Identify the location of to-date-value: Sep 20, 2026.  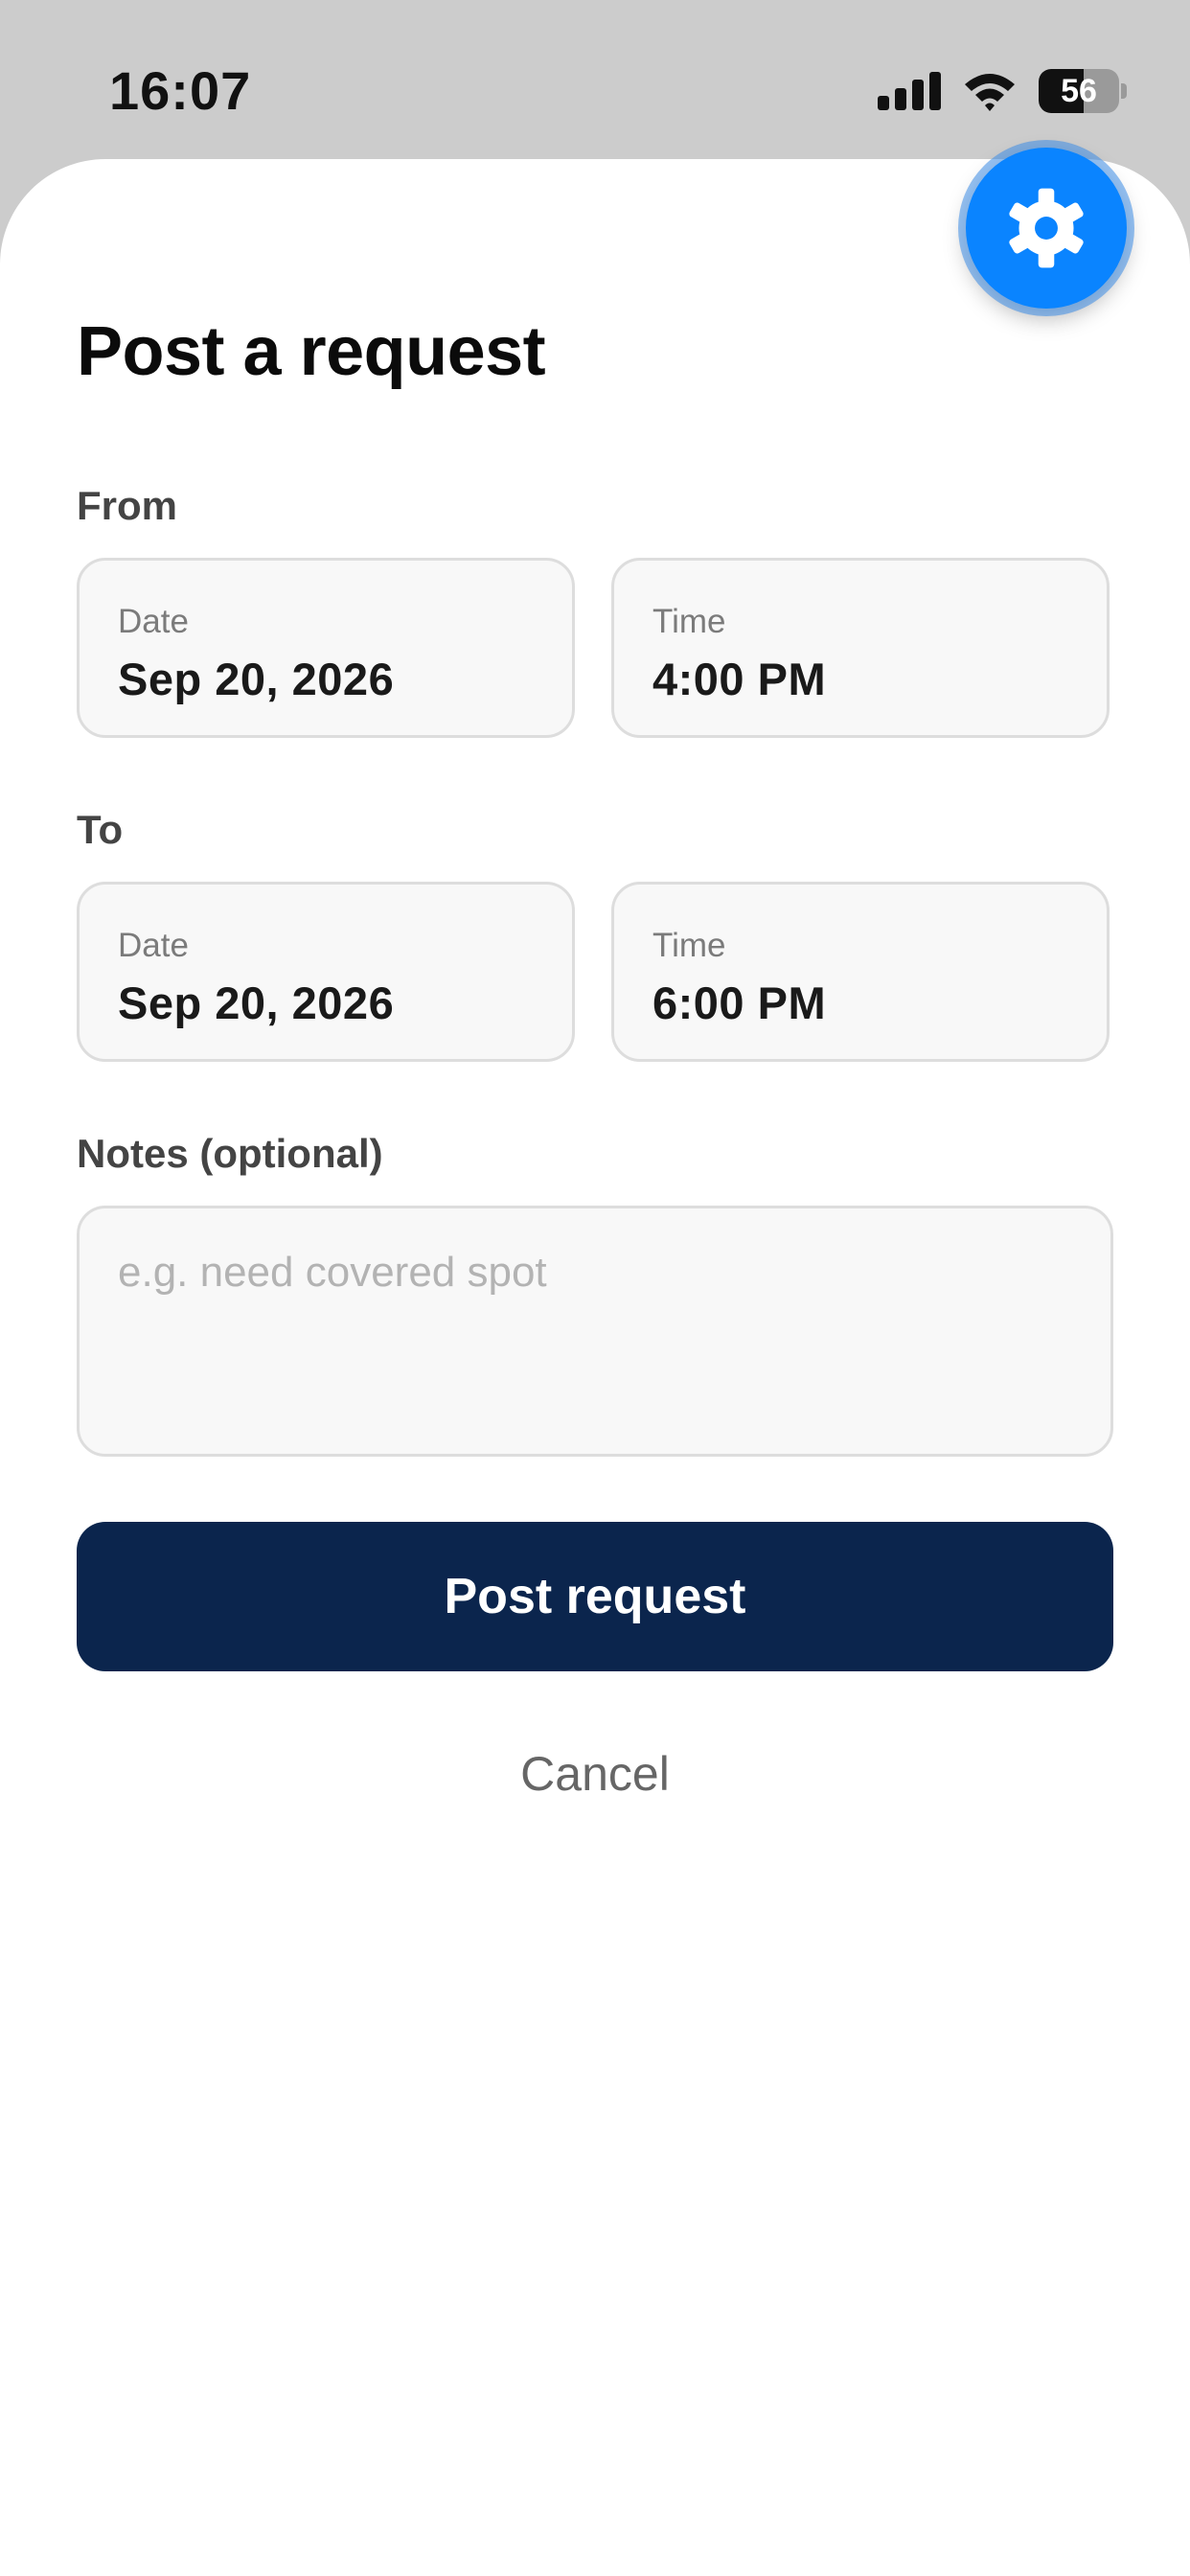
(256, 1003).